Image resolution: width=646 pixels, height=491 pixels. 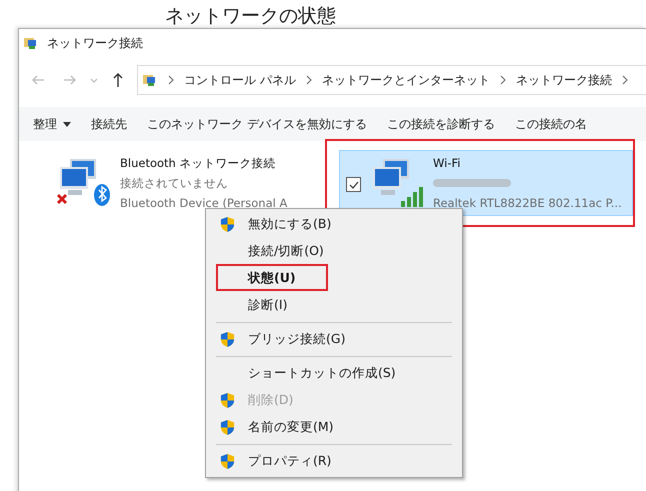 I want to click on toolbar-button: このネットワーク デバイスを無効にする, so click(x=257, y=124).